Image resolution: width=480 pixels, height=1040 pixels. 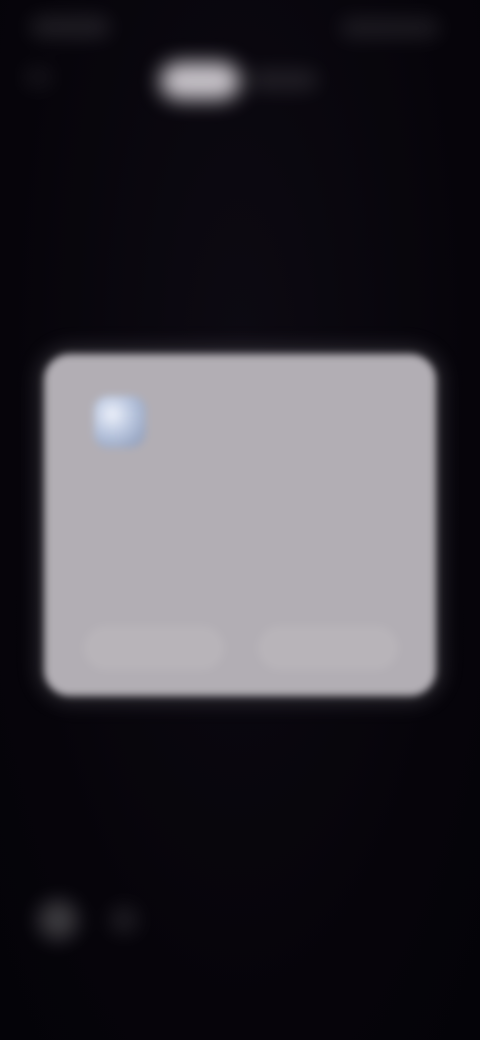 What do you see at coordinates (70, 27) in the screenshot?
I see `status-bar-time` at bounding box center [70, 27].